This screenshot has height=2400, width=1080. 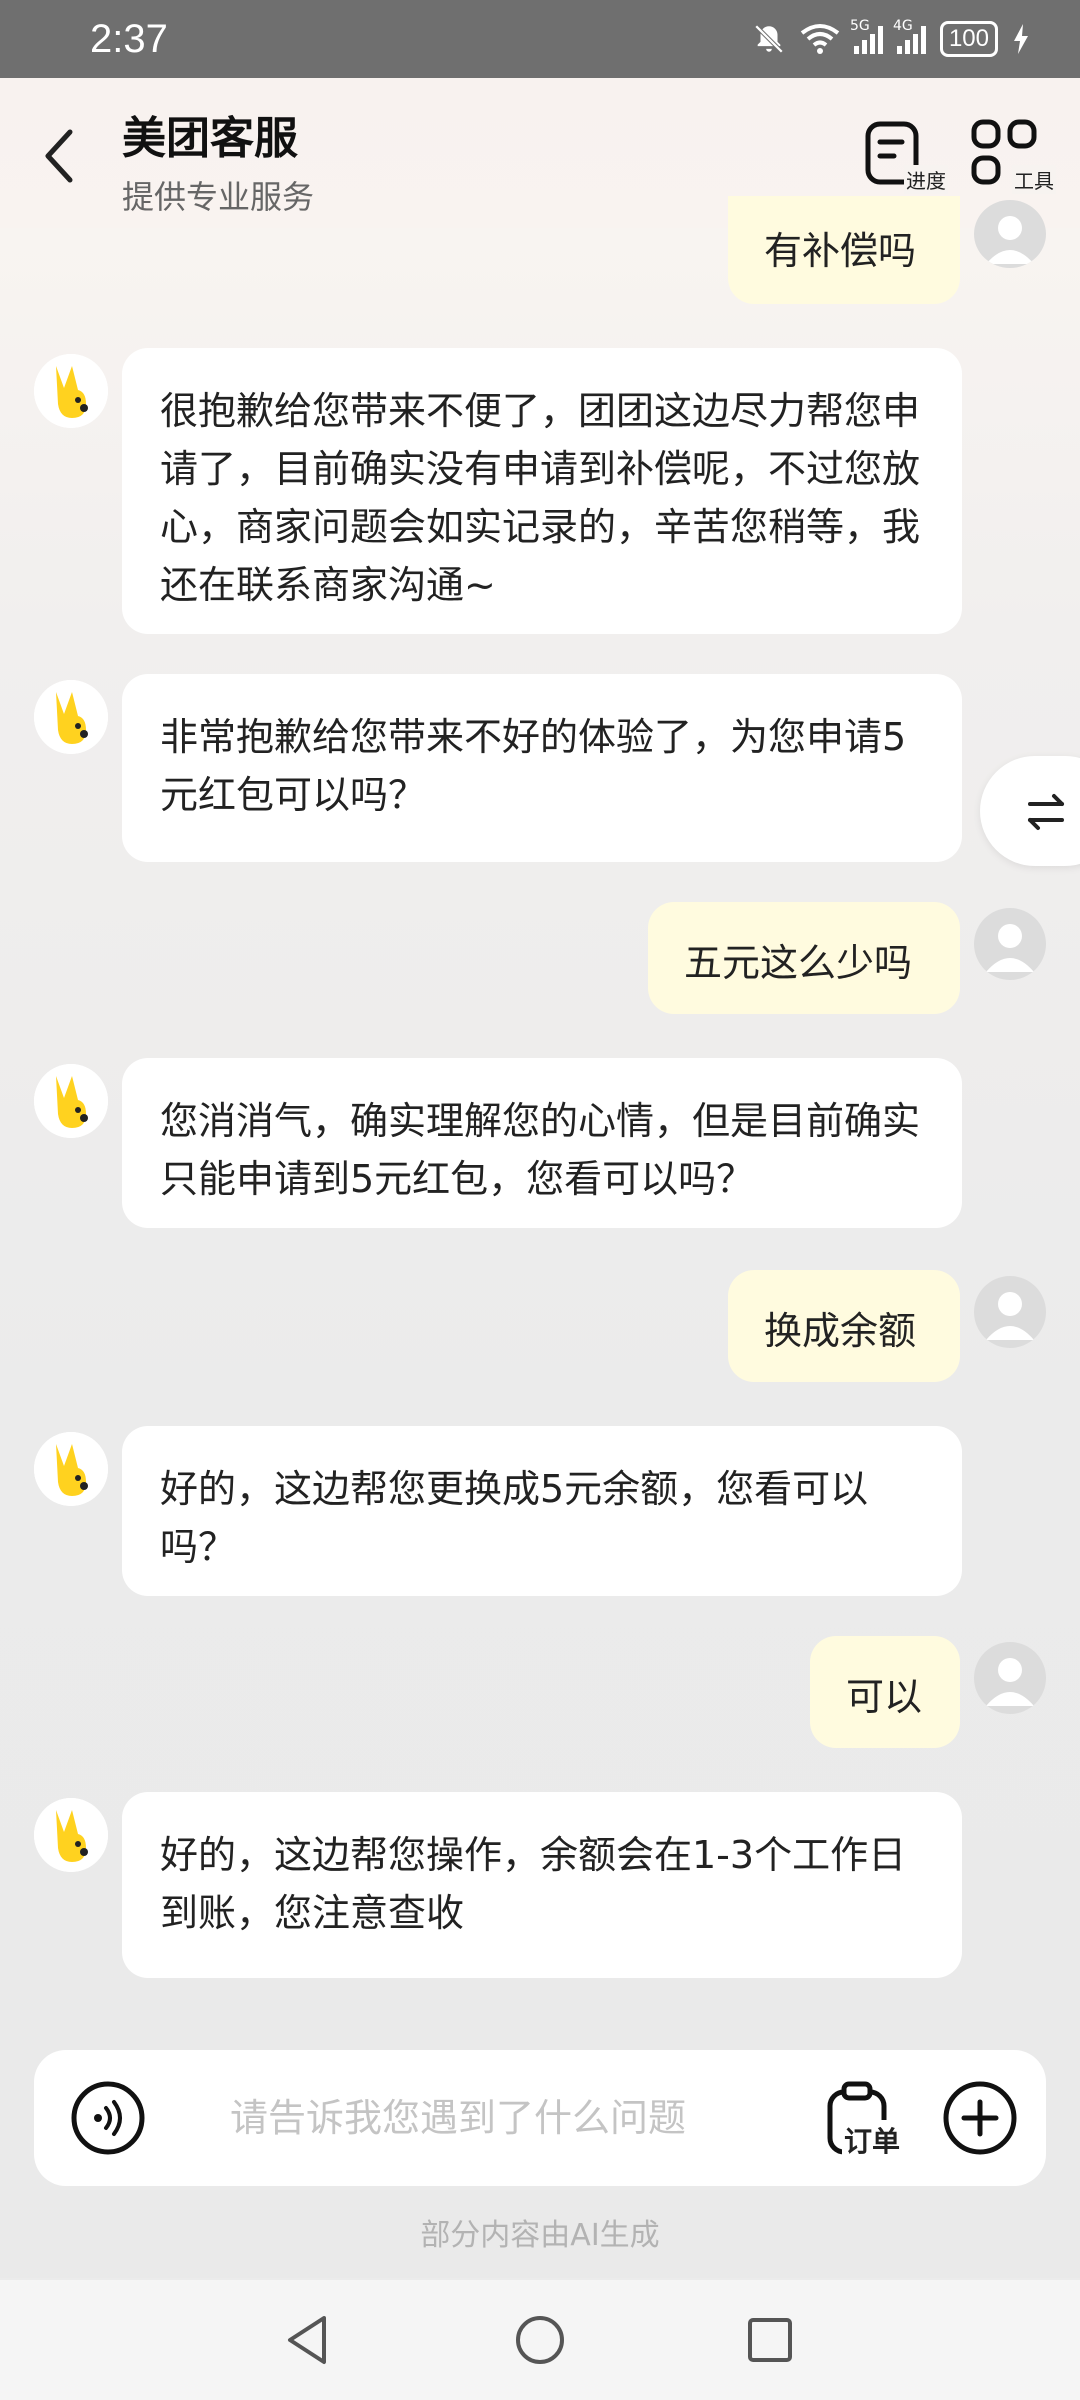 I want to click on switch-view-button, so click(x=1030, y=811).